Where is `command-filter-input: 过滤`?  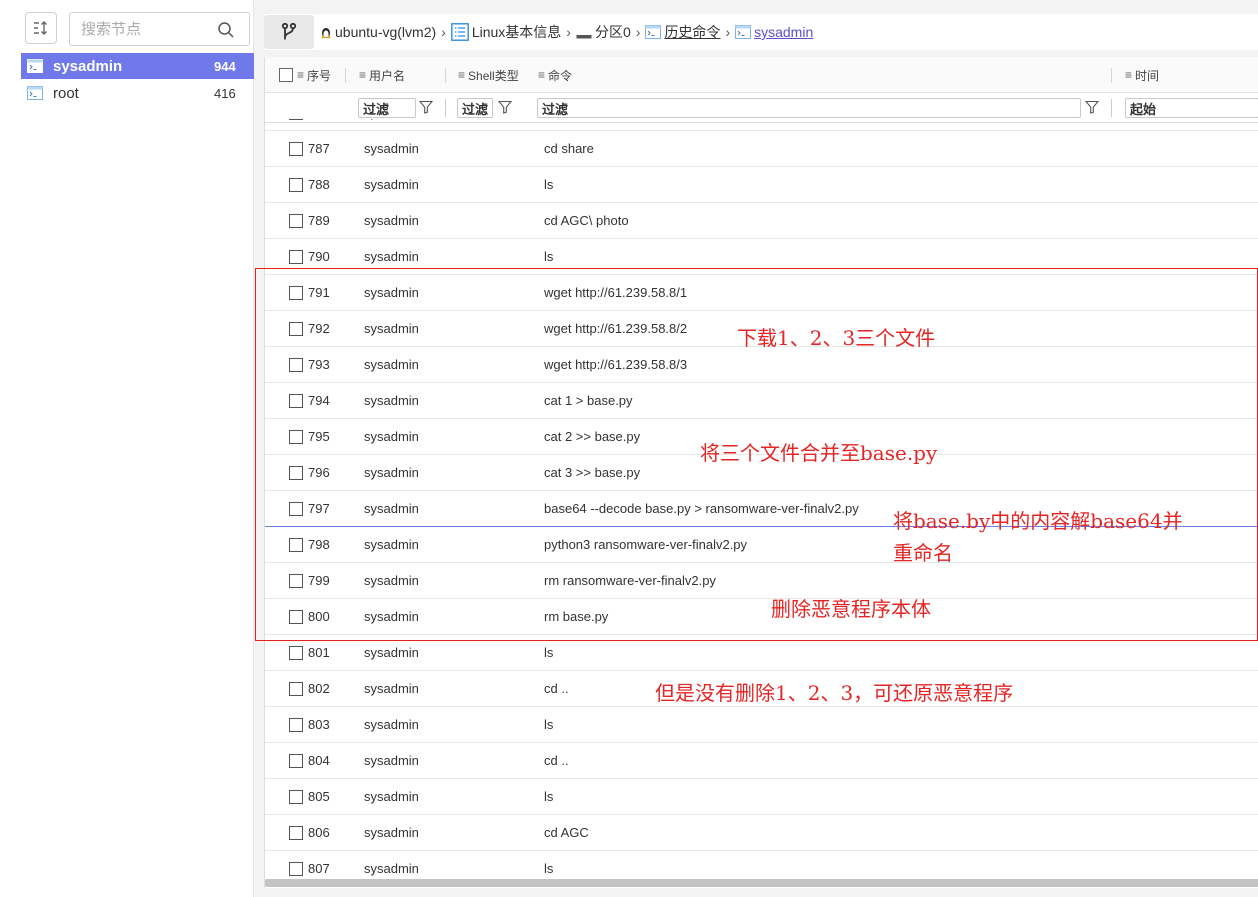 command-filter-input: 过滤 is located at coordinates (809, 108).